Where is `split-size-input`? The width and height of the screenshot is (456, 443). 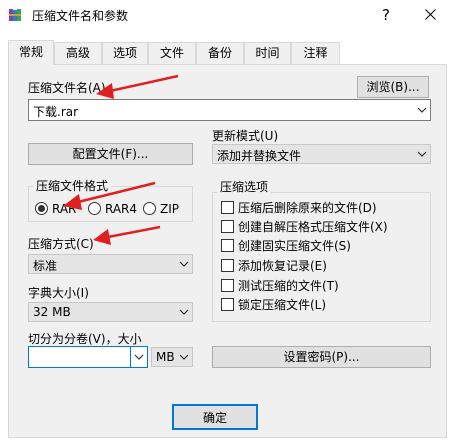
split-size-input is located at coordinates (88, 357).